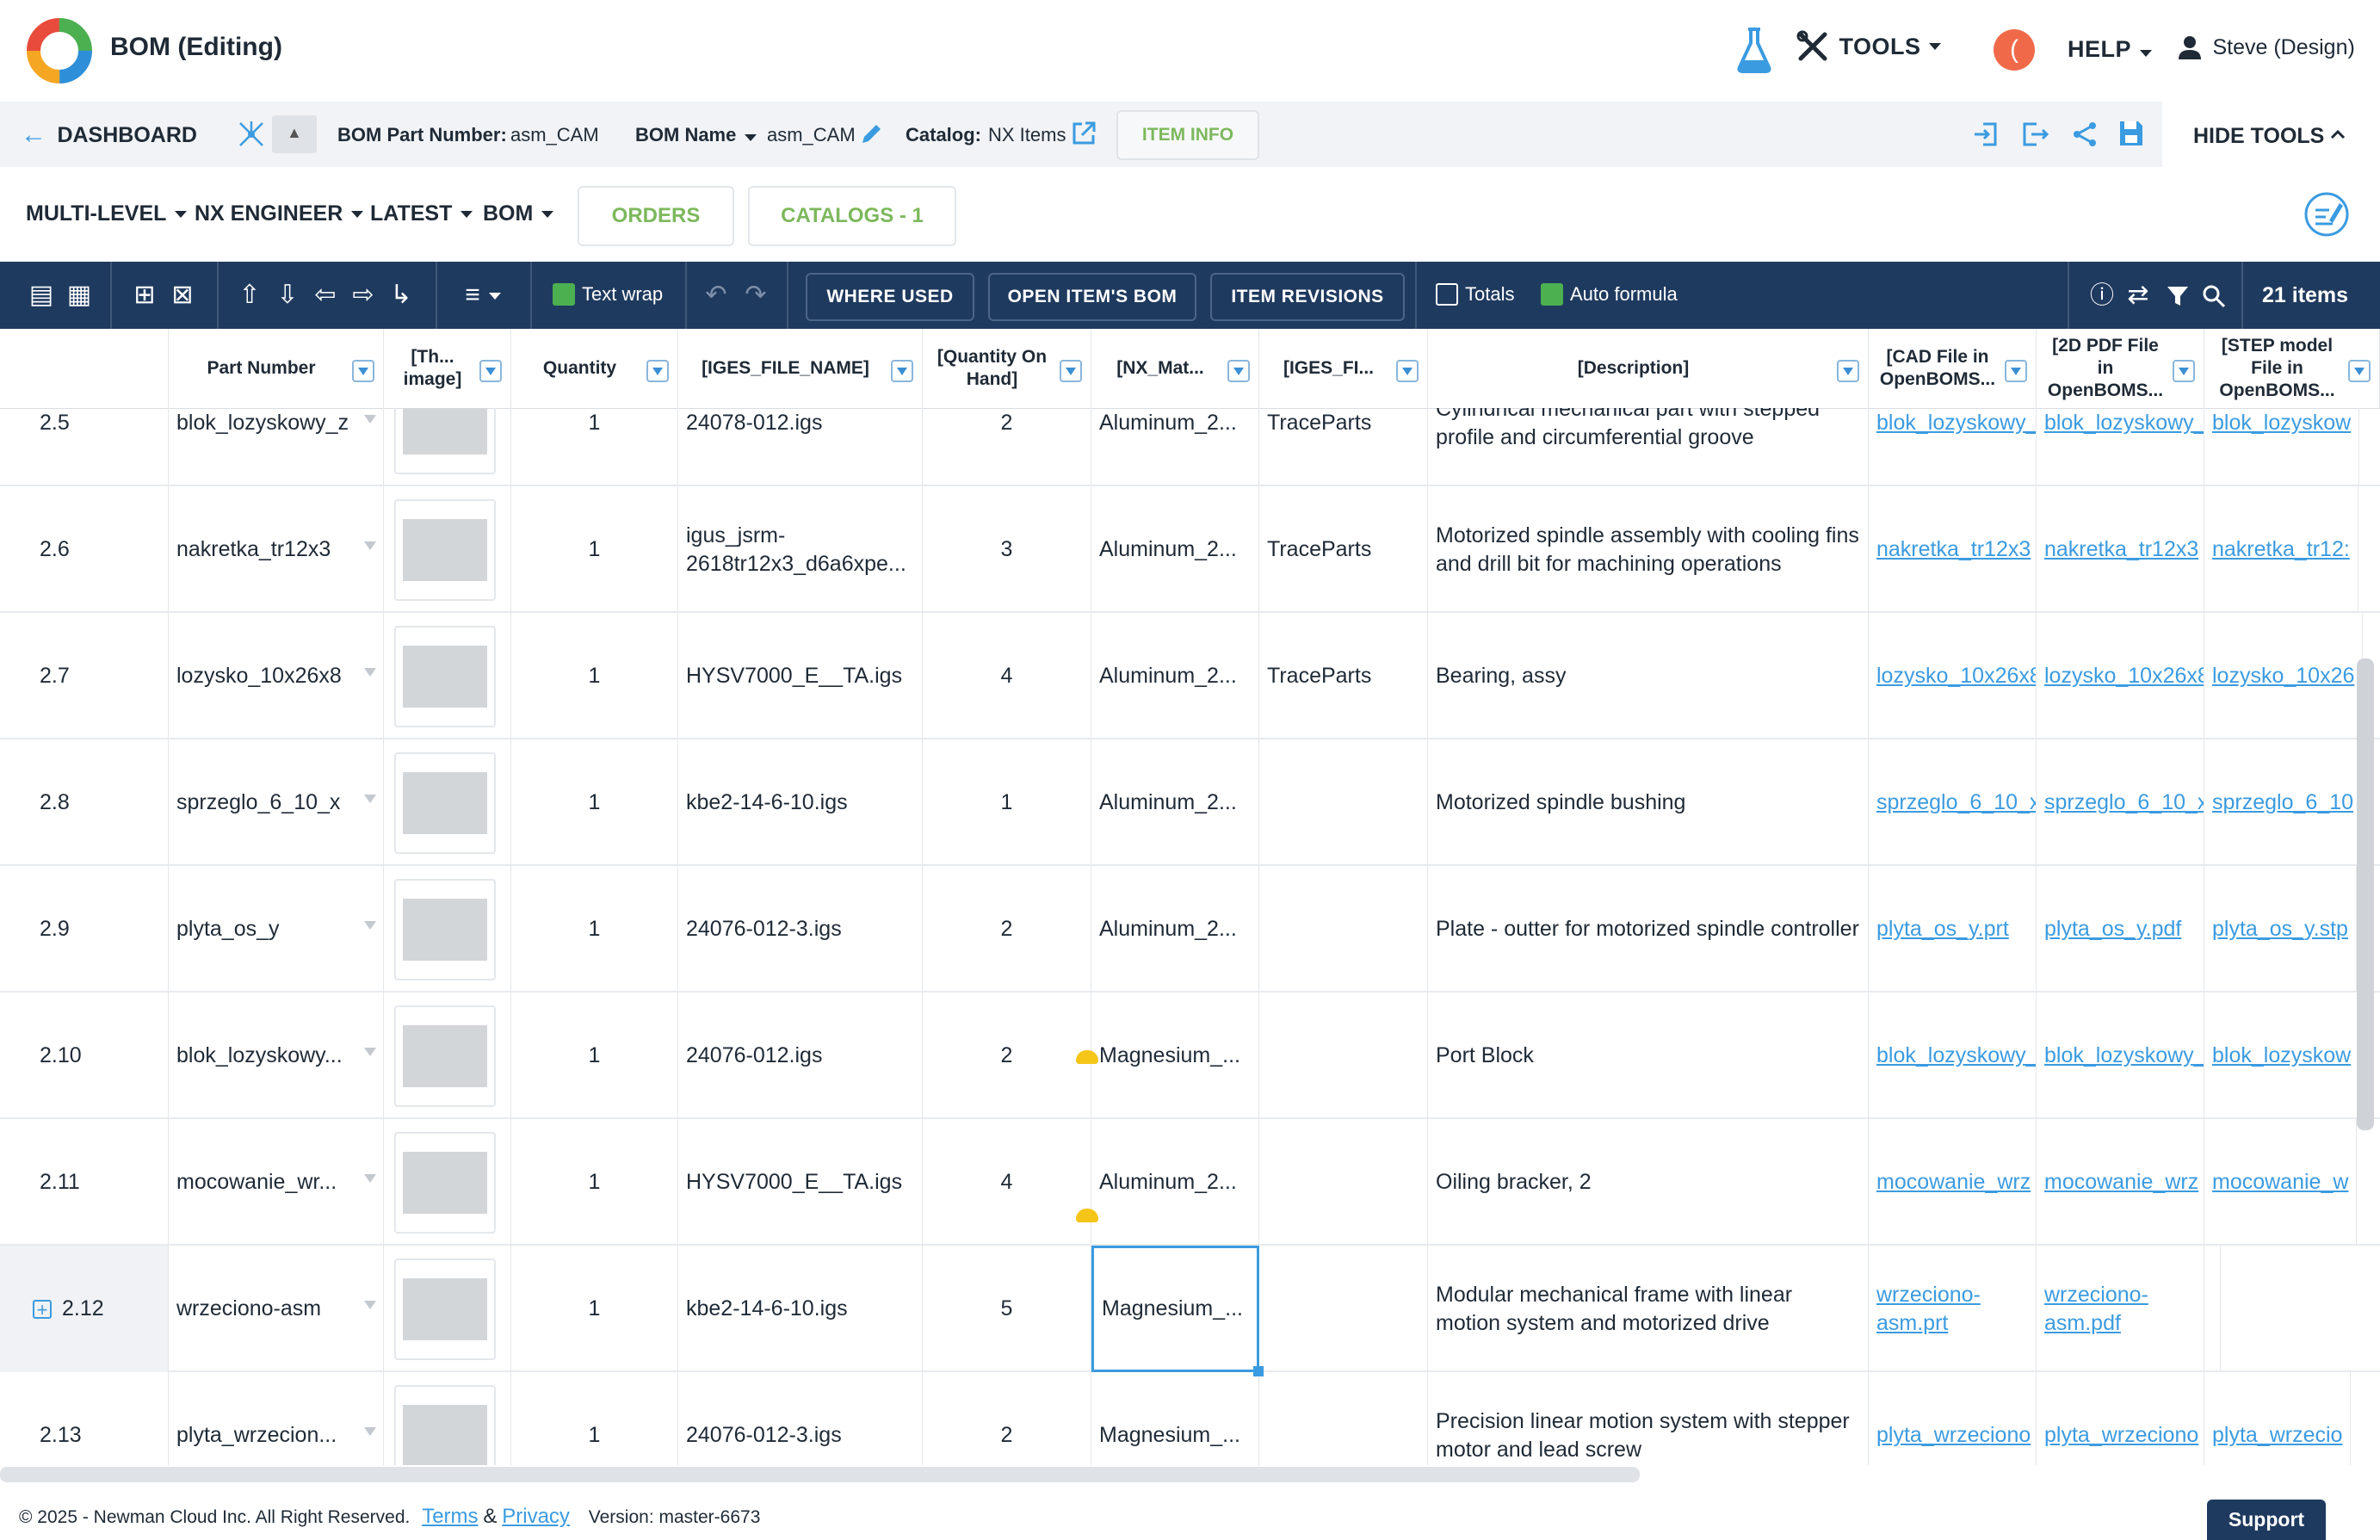 The height and width of the screenshot is (1540, 2380). What do you see at coordinates (2121, 929) in the screenshot?
I see `pdf-file-cell: plyta_os_y.pdf` at bounding box center [2121, 929].